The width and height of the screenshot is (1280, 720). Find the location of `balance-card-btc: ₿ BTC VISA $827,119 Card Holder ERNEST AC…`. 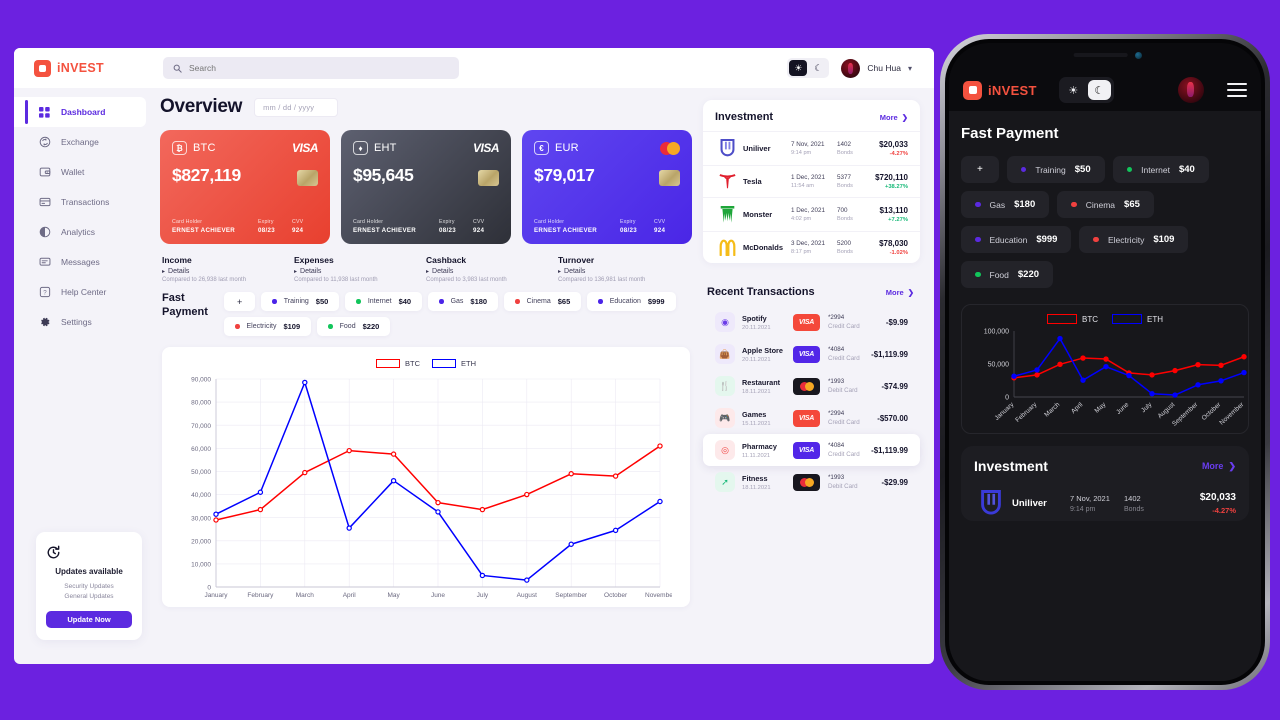

balance-card-btc: ₿ BTC VISA $827,119 Card Holder ERNEST AC… is located at coordinates (245, 187).